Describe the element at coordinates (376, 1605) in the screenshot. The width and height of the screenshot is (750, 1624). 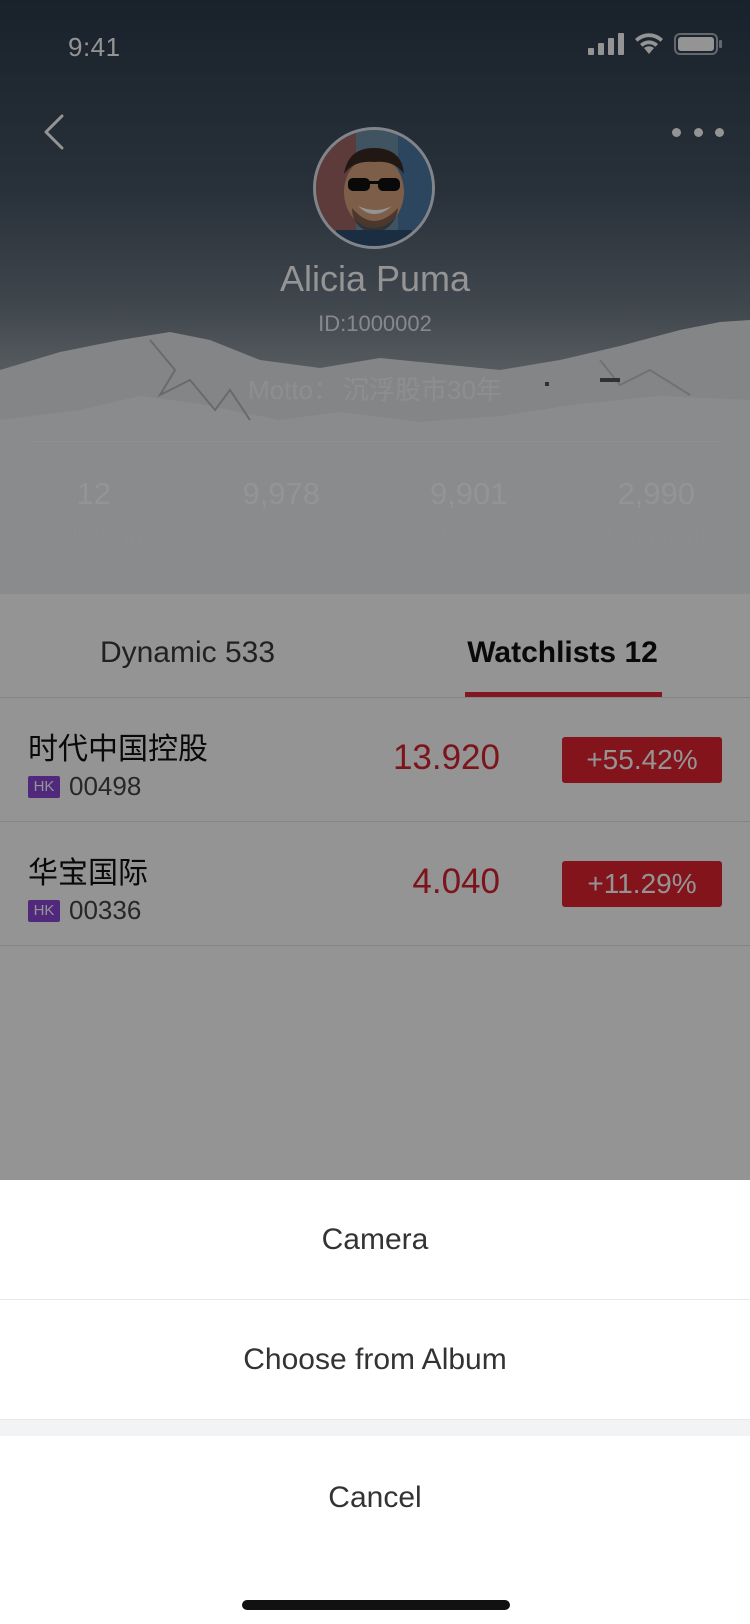
I see `home-indicator` at that location.